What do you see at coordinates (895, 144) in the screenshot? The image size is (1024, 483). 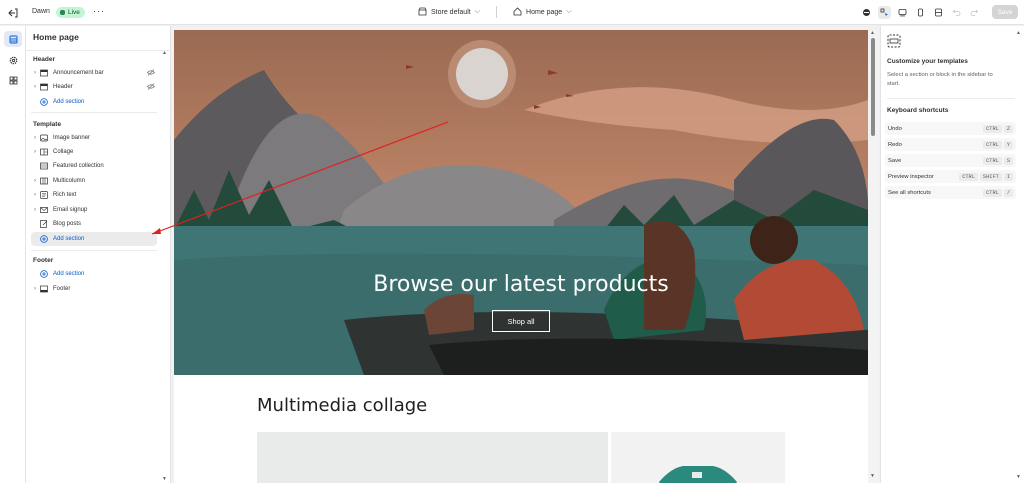 I see `shortcut-label: Redo` at bounding box center [895, 144].